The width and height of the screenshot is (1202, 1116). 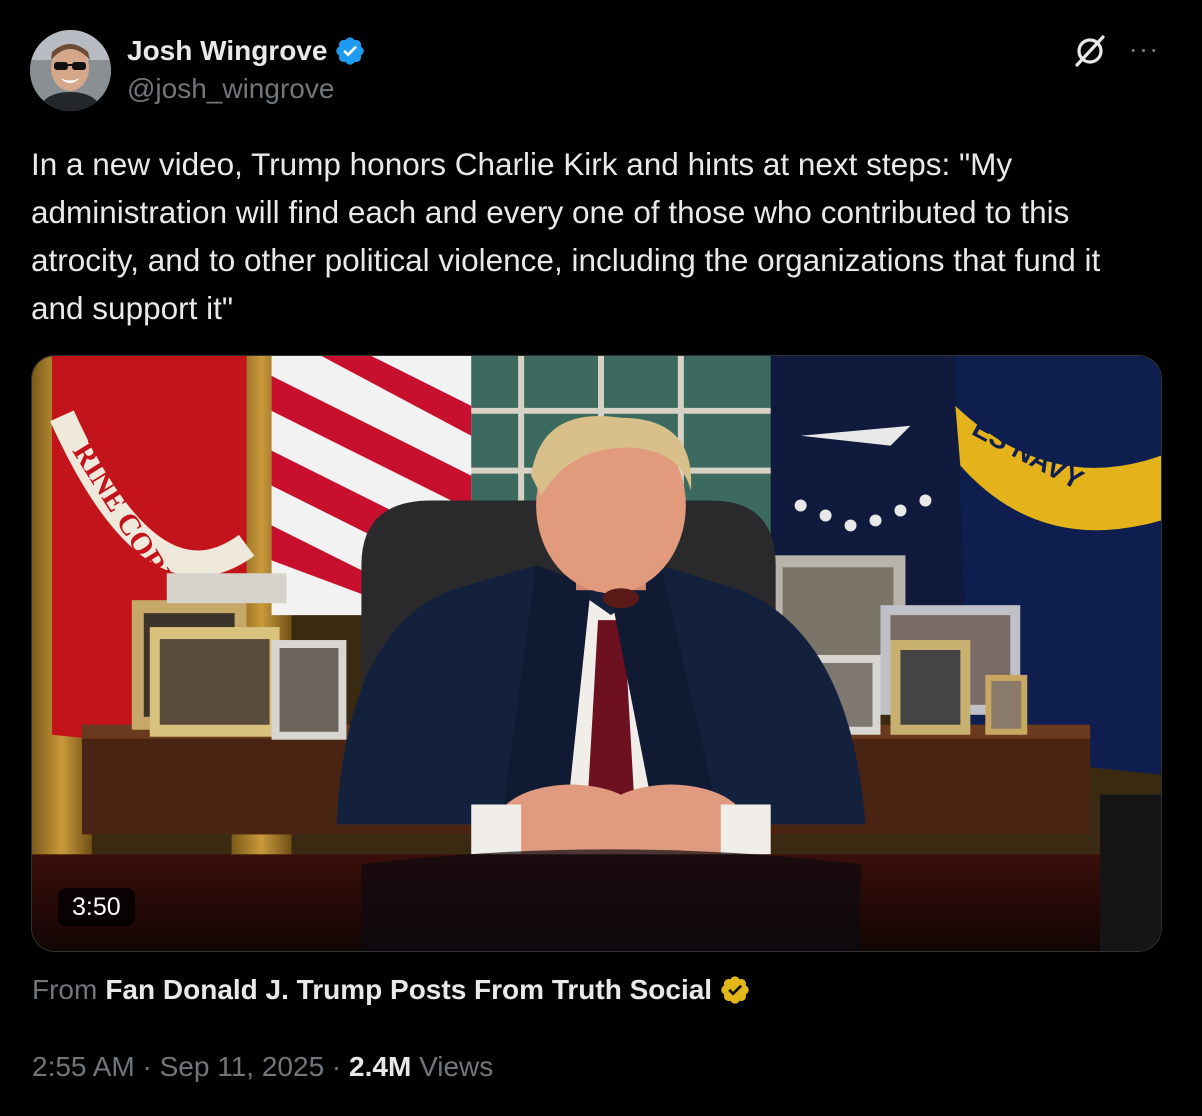 What do you see at coordinates (227, 51) in the screenshot?
I see `display-name: Josh Wingrove` at bounding box center [227, 51].